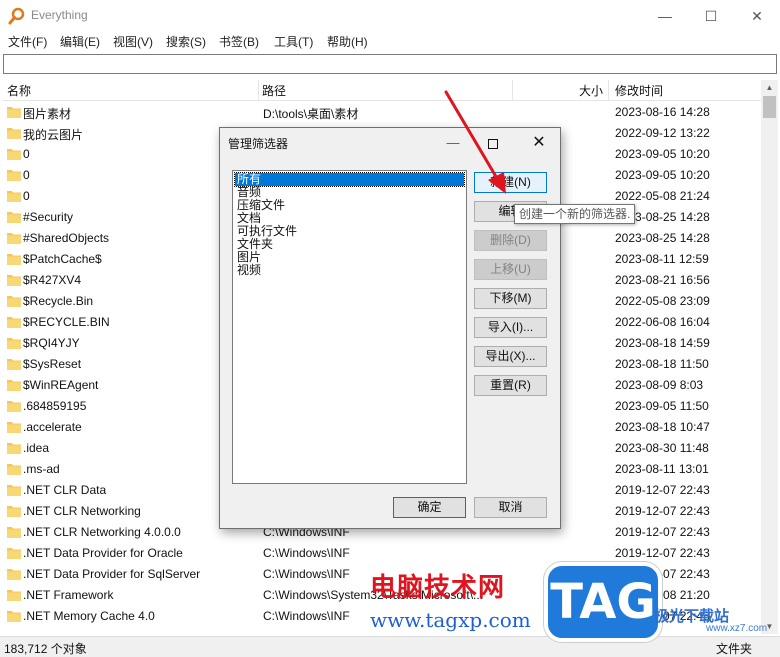  Describe the element at coordinates (55, 406) in the screenshot. I see `file-name: .684859195` at that location.